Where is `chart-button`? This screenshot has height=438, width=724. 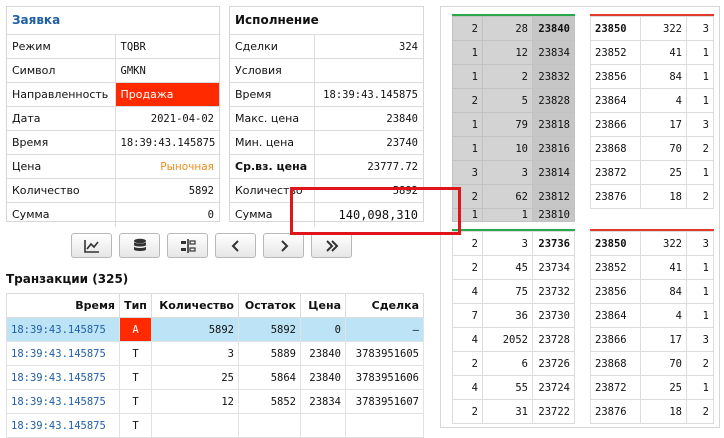 chart-button is located at coordinates (91, 245).